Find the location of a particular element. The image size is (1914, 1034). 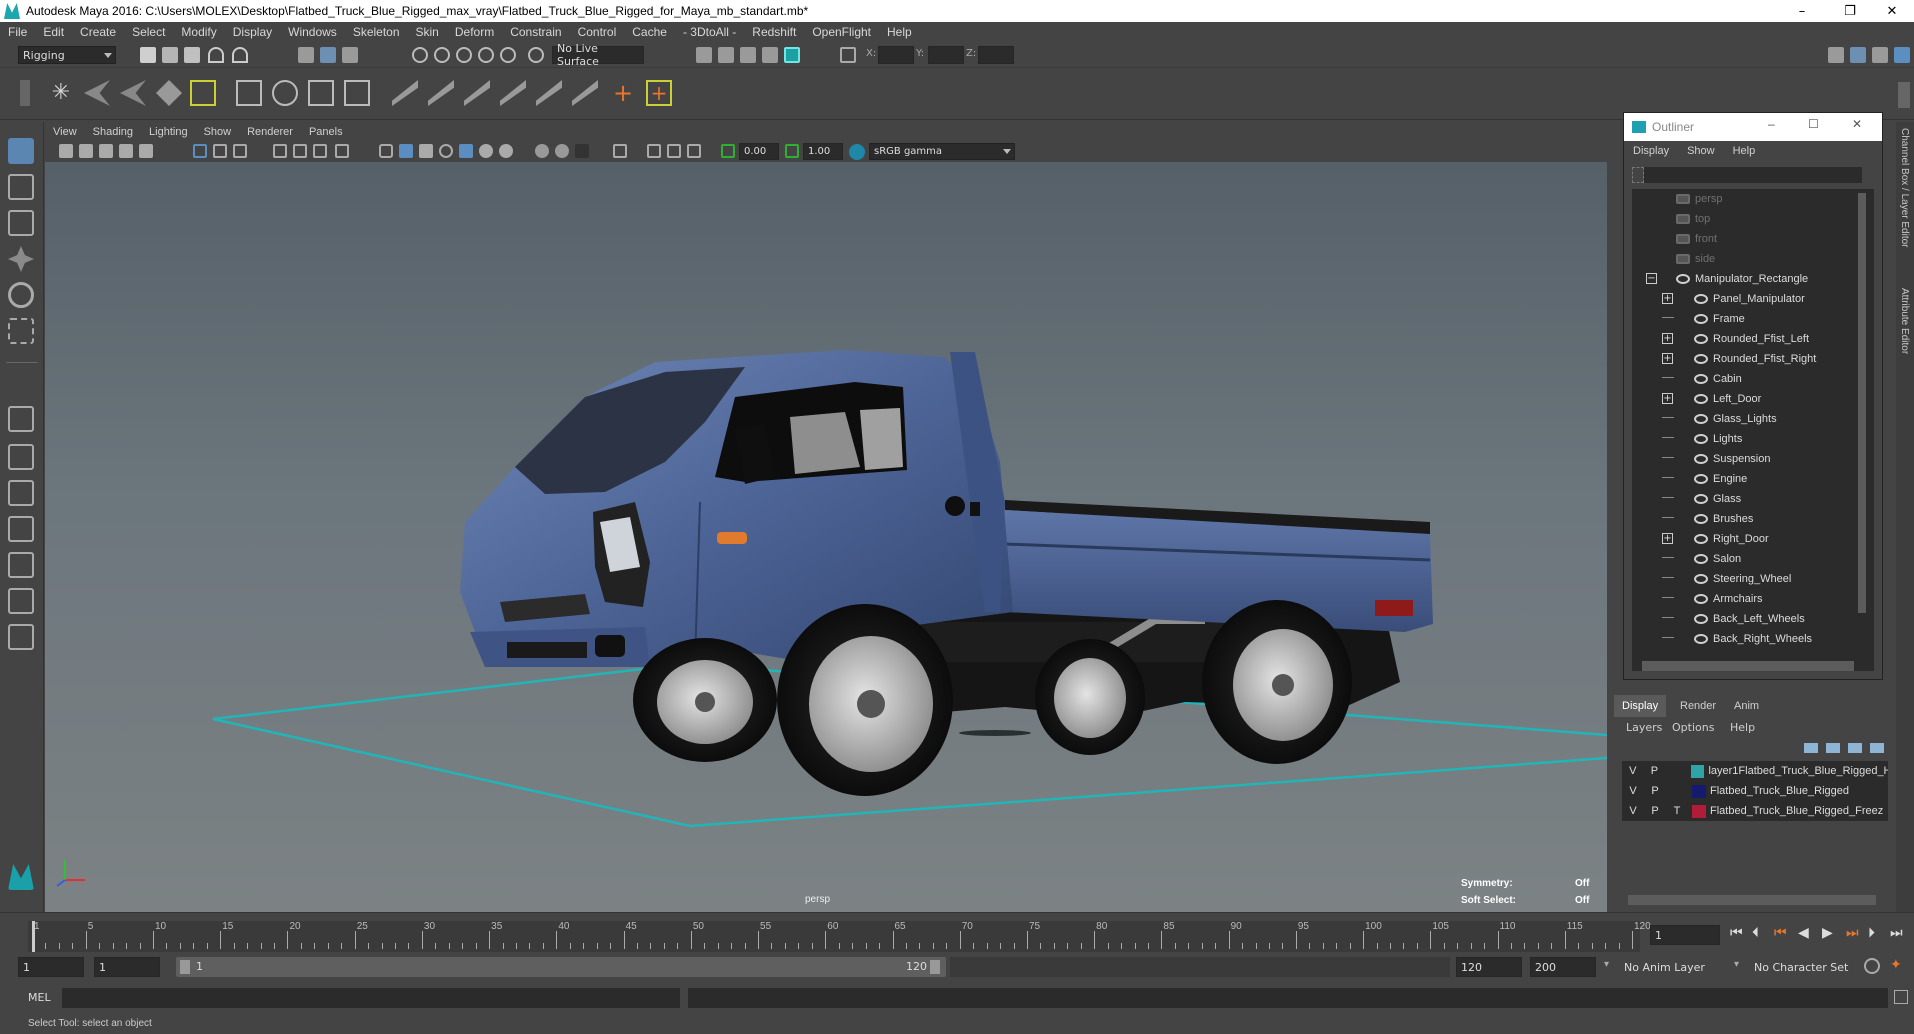

viewport-menu-view: View is located at coordinates (65, 132).